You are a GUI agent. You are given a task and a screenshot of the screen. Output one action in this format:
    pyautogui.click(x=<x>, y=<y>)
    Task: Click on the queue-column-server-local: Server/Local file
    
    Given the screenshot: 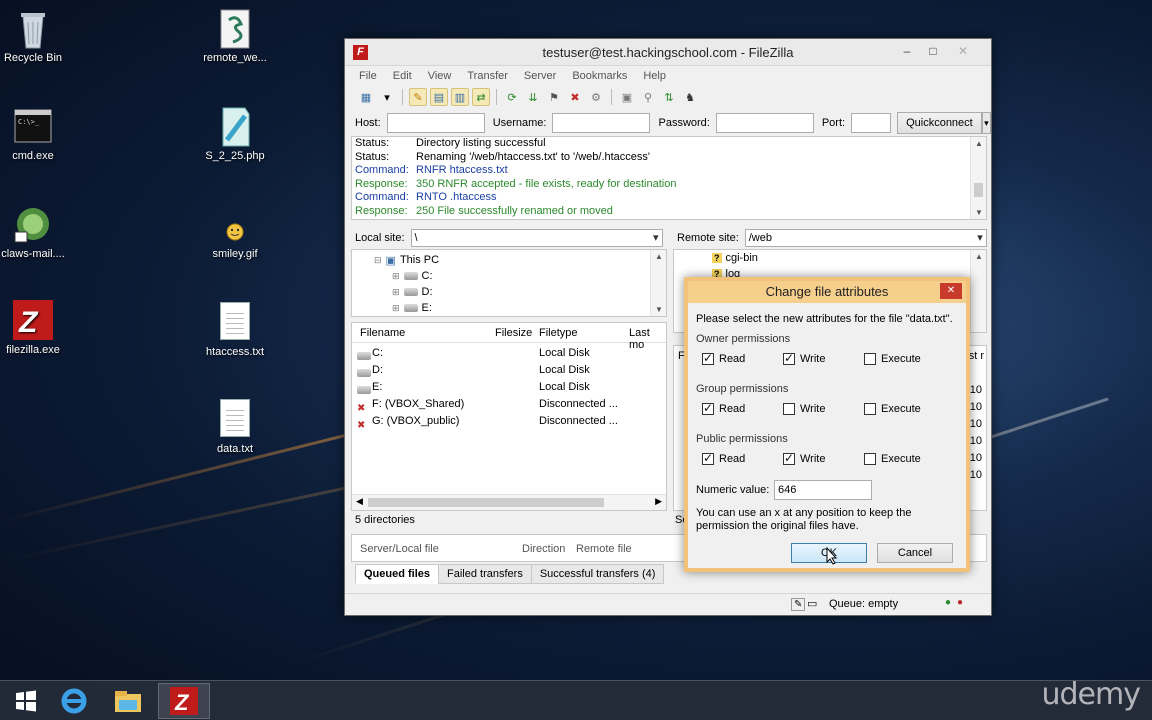 What is the action you would take?
    pyautogui.click(x=399, y=549)
    